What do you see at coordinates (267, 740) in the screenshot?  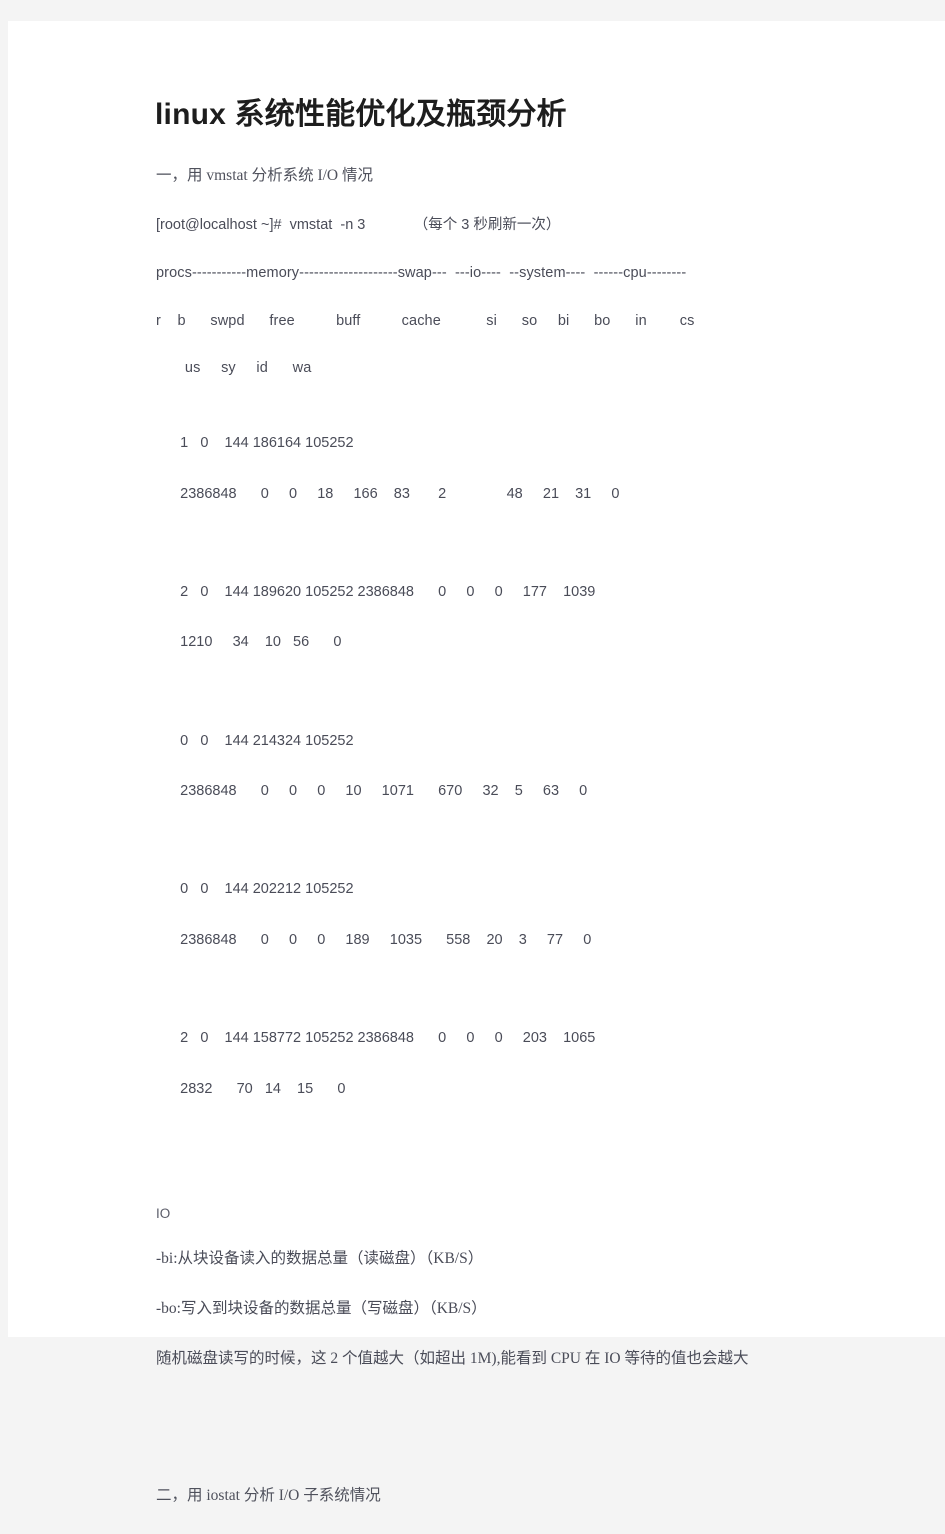 I see `vmstat-sample-line-a: 0 0 144 214324 105252` at bounding box center [267, 740].